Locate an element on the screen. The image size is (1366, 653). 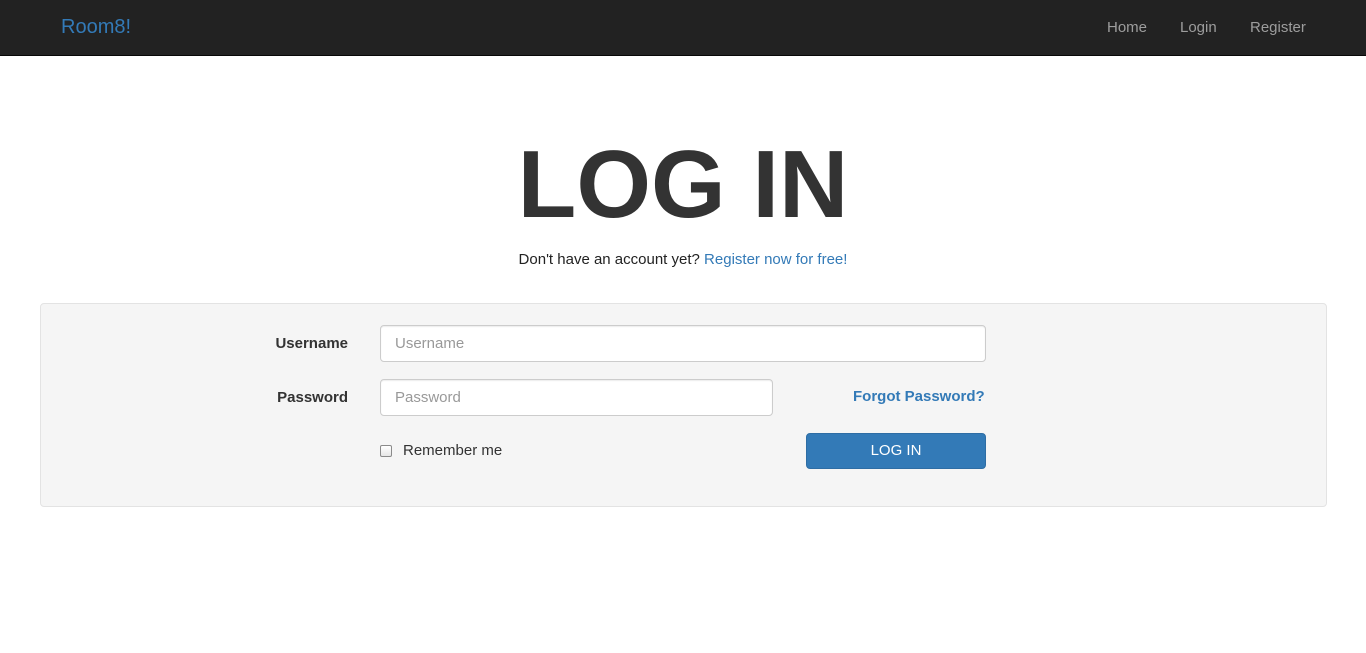
brand-link: Room8! is located at coordinates (96, 27).